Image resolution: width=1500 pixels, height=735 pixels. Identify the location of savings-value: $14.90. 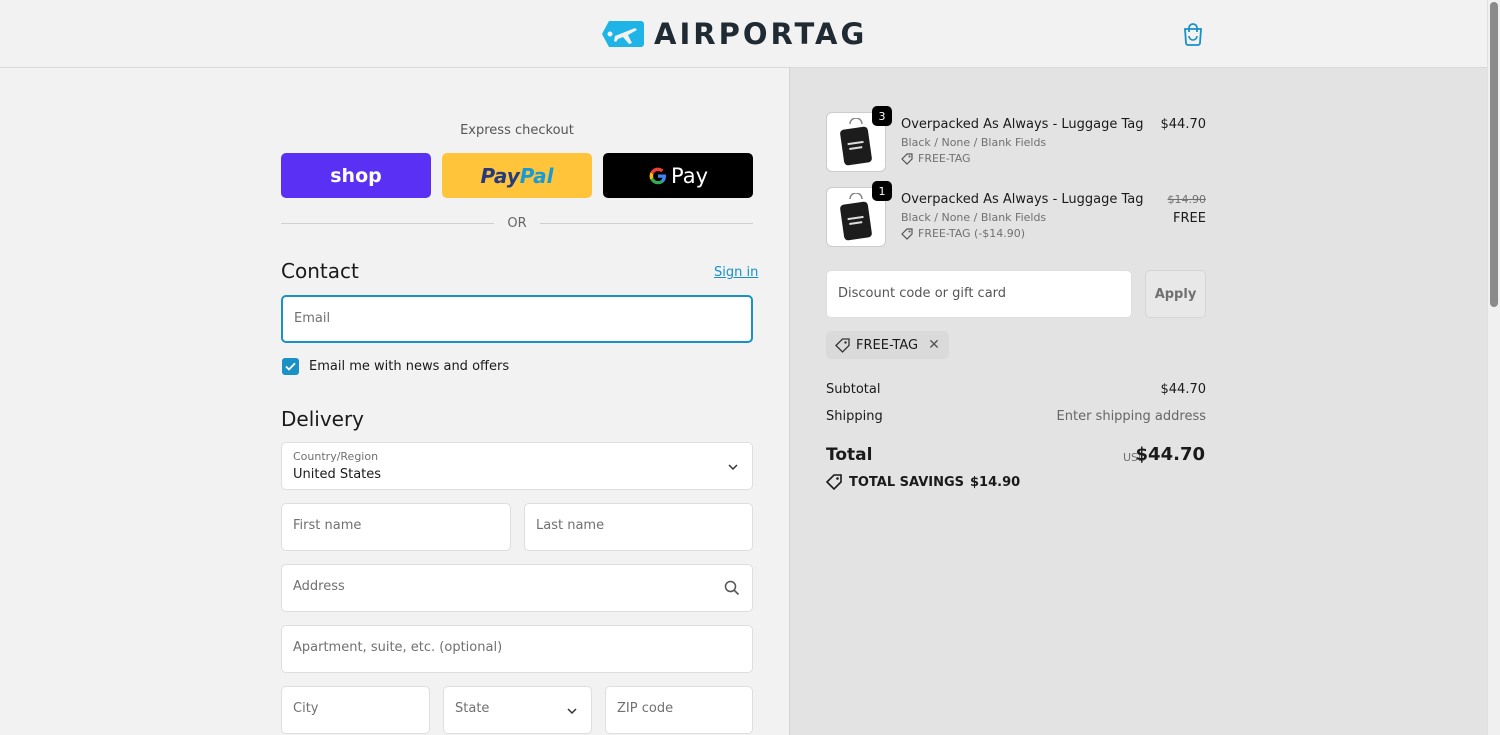
(995, 482).